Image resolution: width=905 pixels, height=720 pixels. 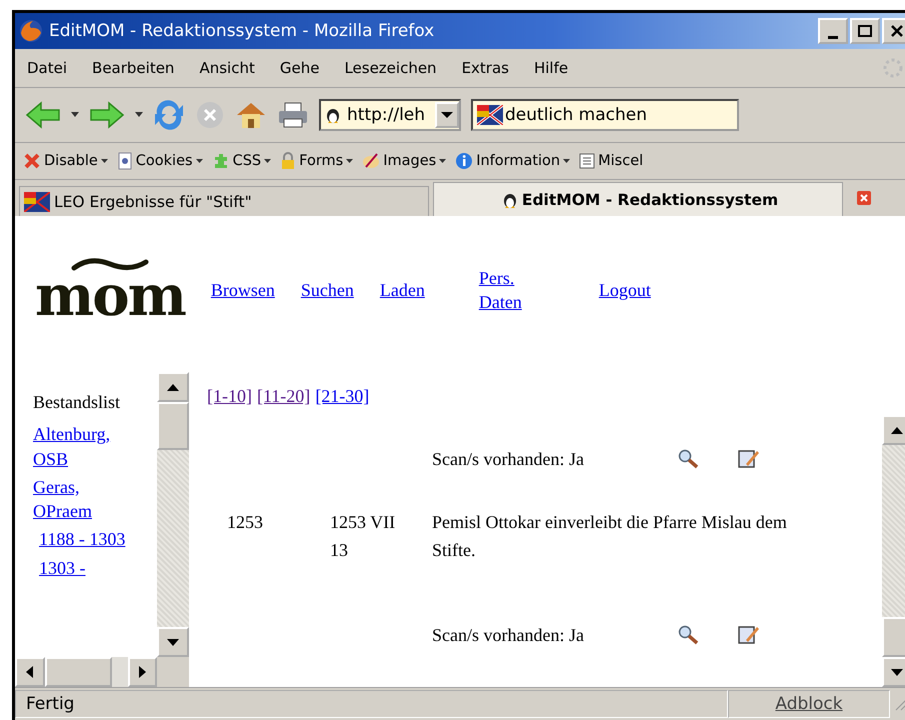 I want to click on print-button, so click(x=293, y=115).